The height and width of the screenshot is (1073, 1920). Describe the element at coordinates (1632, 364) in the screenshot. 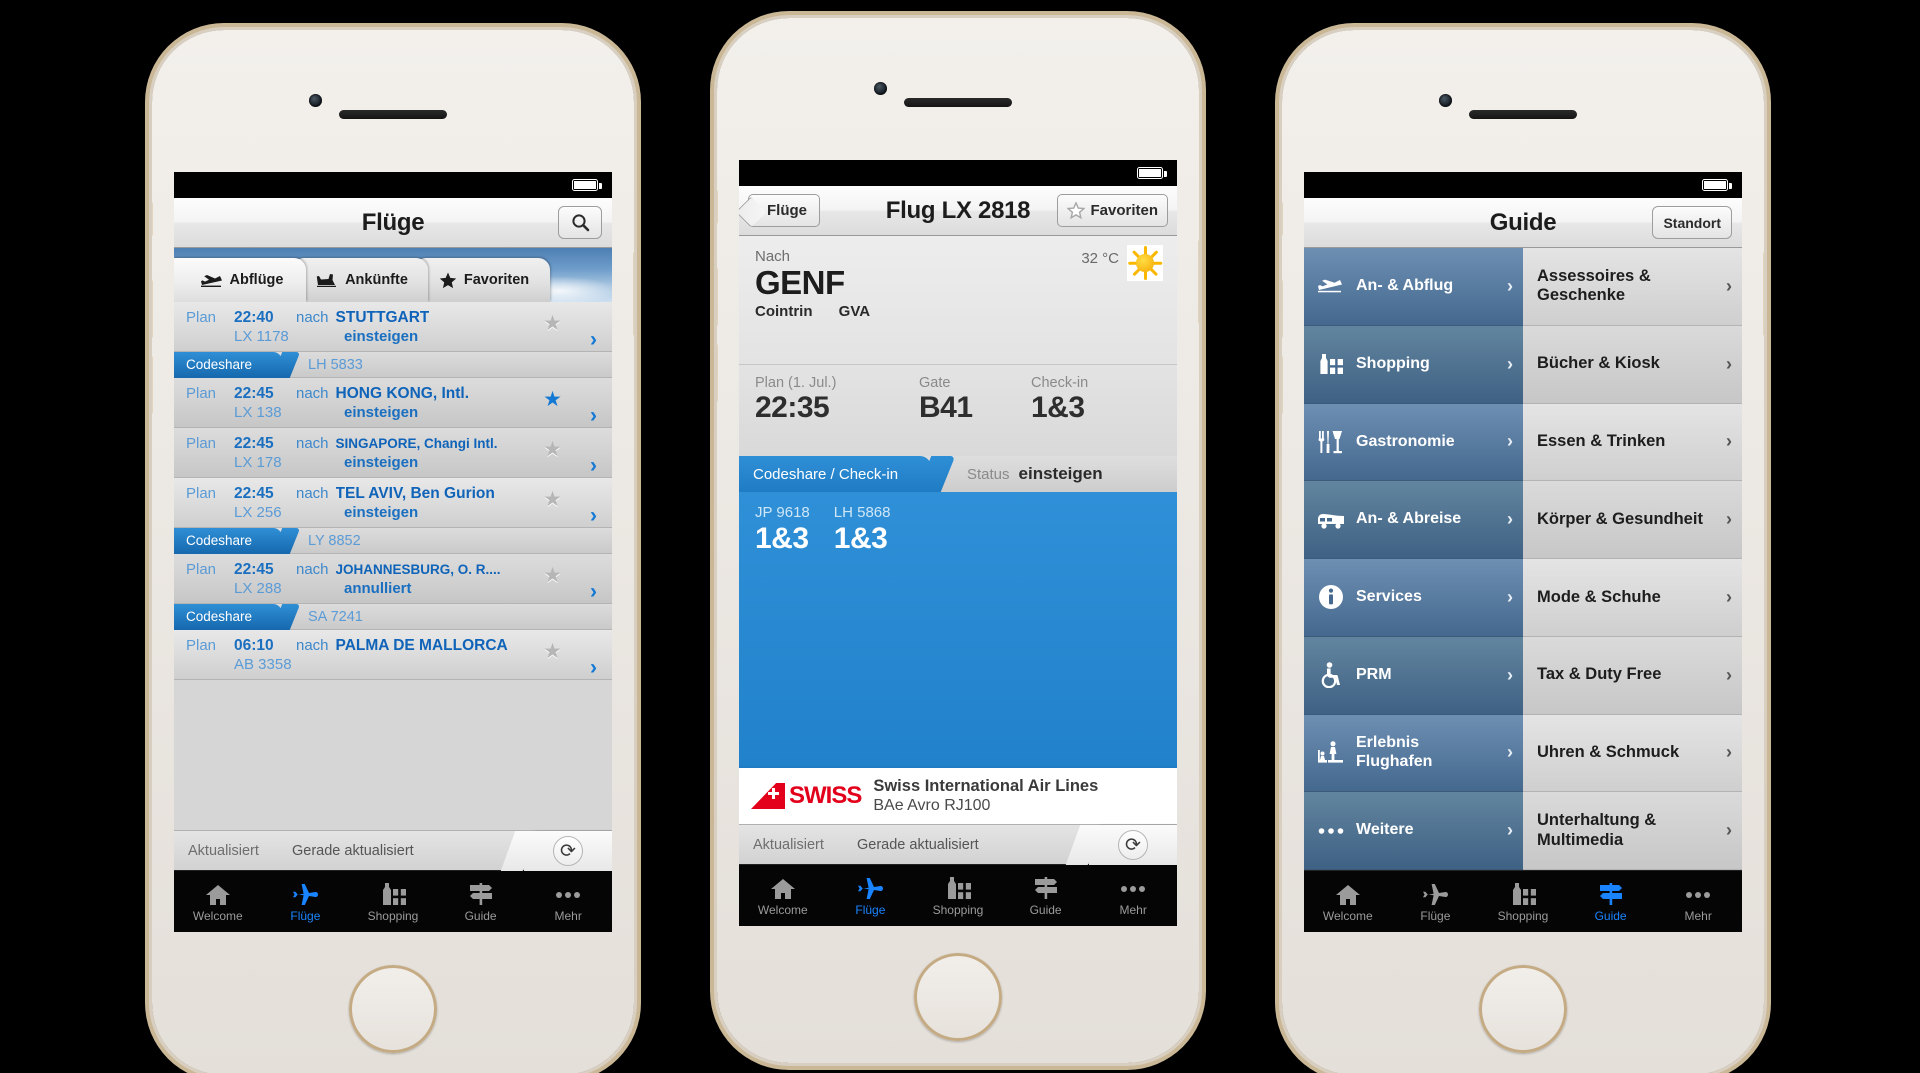

I see `guide-subitem-buecher: Bücher & Kiosk ›` at that location.